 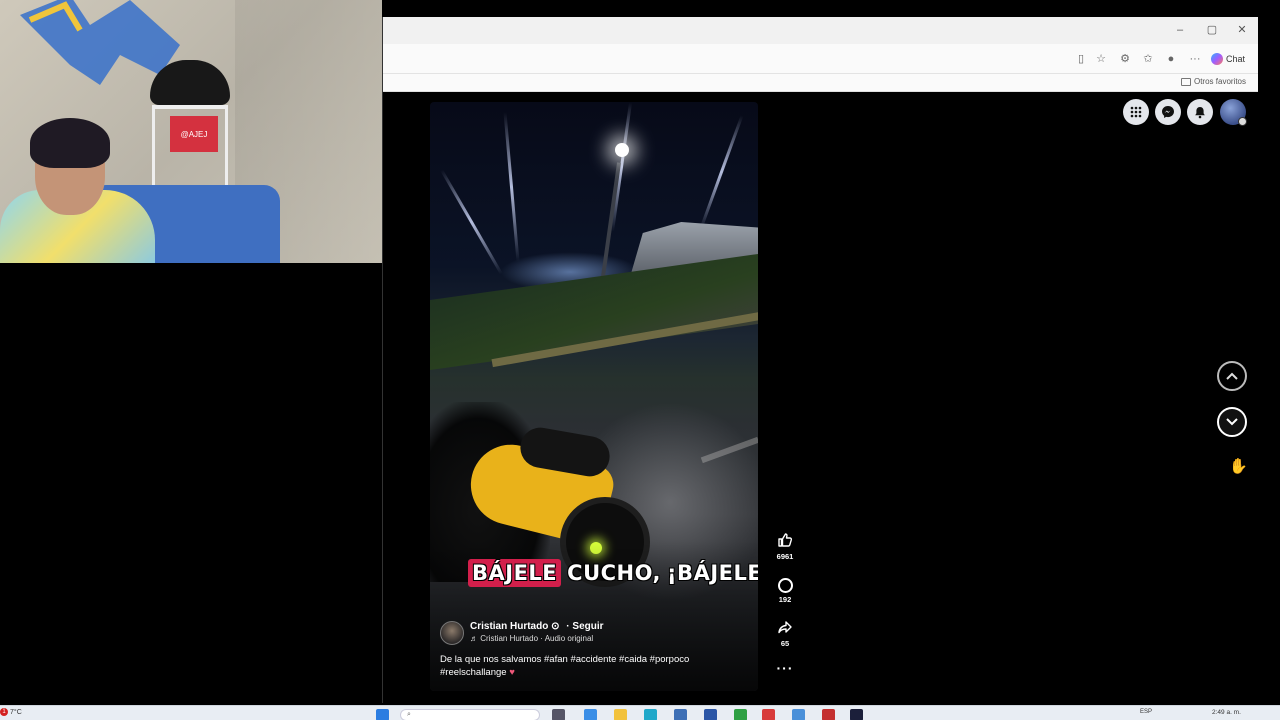 What do you see at coordinates (1242, 121) in the screenshot?
I see `account-status-dot` at bounding box center [1242, 121].